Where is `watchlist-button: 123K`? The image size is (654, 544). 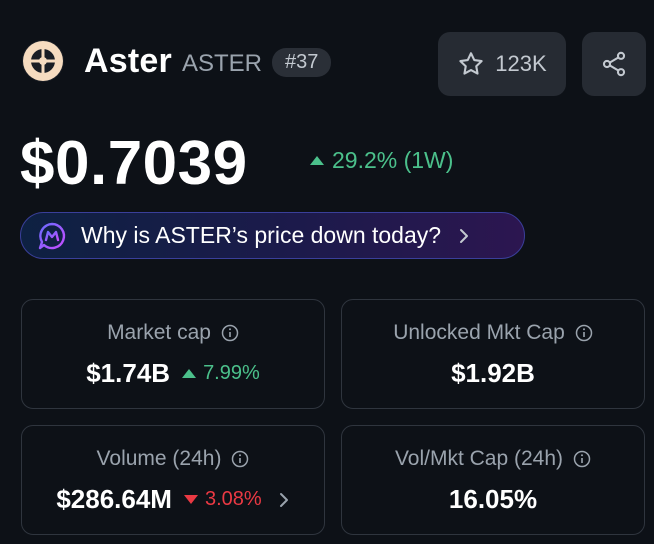
watchlist-button: 123K is located at coordinates (502, 64).